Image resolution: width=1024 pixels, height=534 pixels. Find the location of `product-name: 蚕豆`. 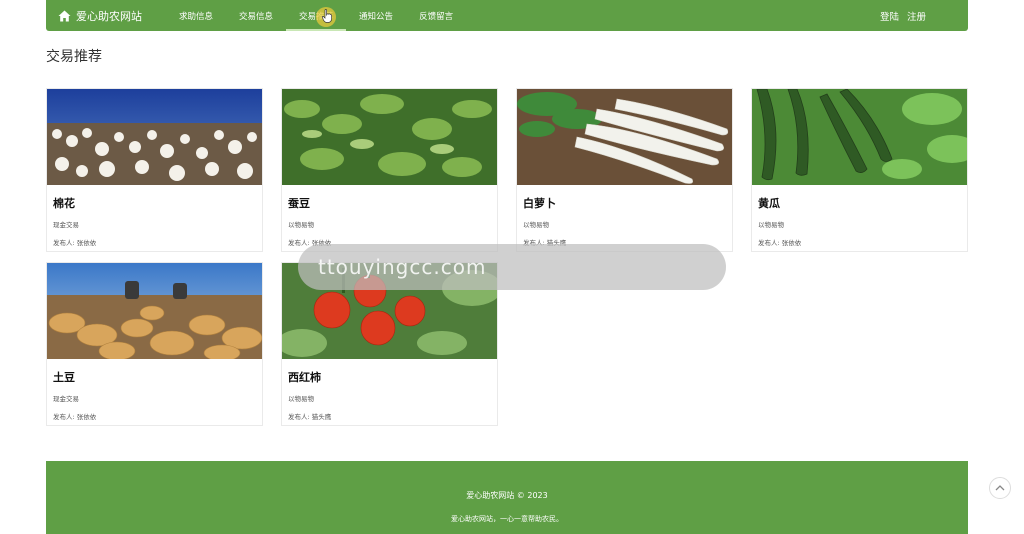

product-name: 蚕豆 is located at coordinates (299, 203).